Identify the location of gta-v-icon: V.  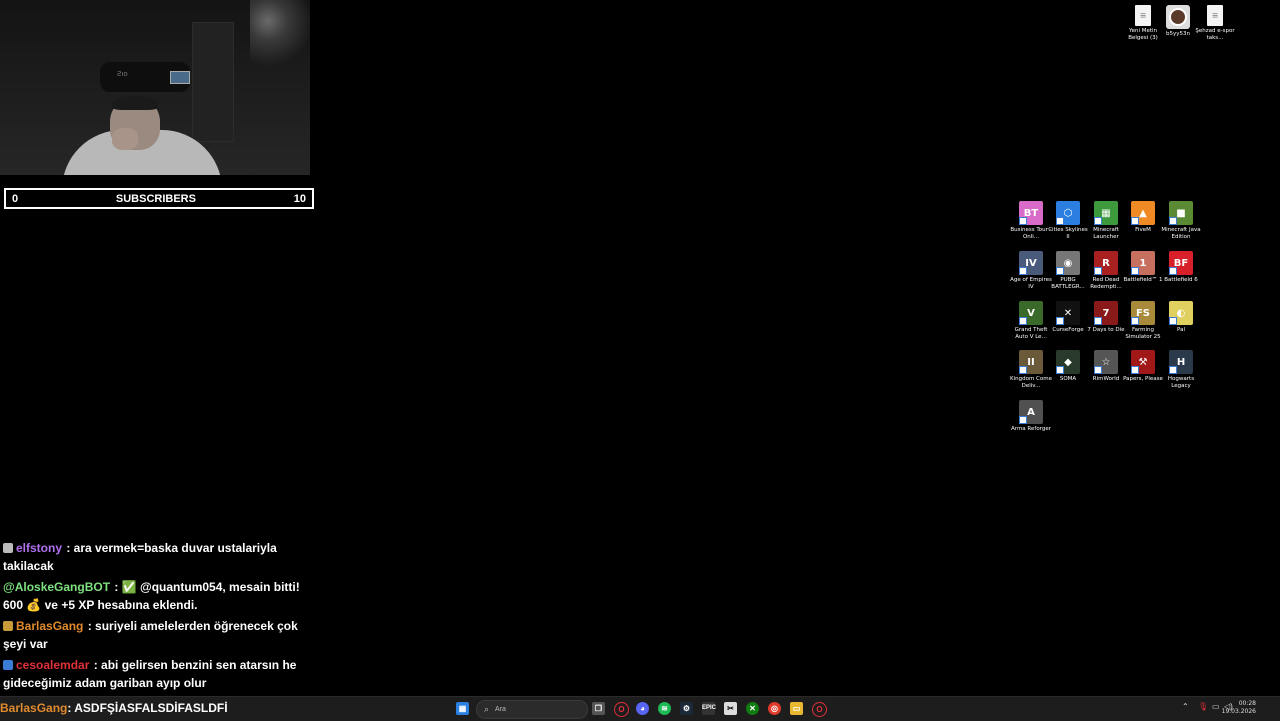
(1031, 313).